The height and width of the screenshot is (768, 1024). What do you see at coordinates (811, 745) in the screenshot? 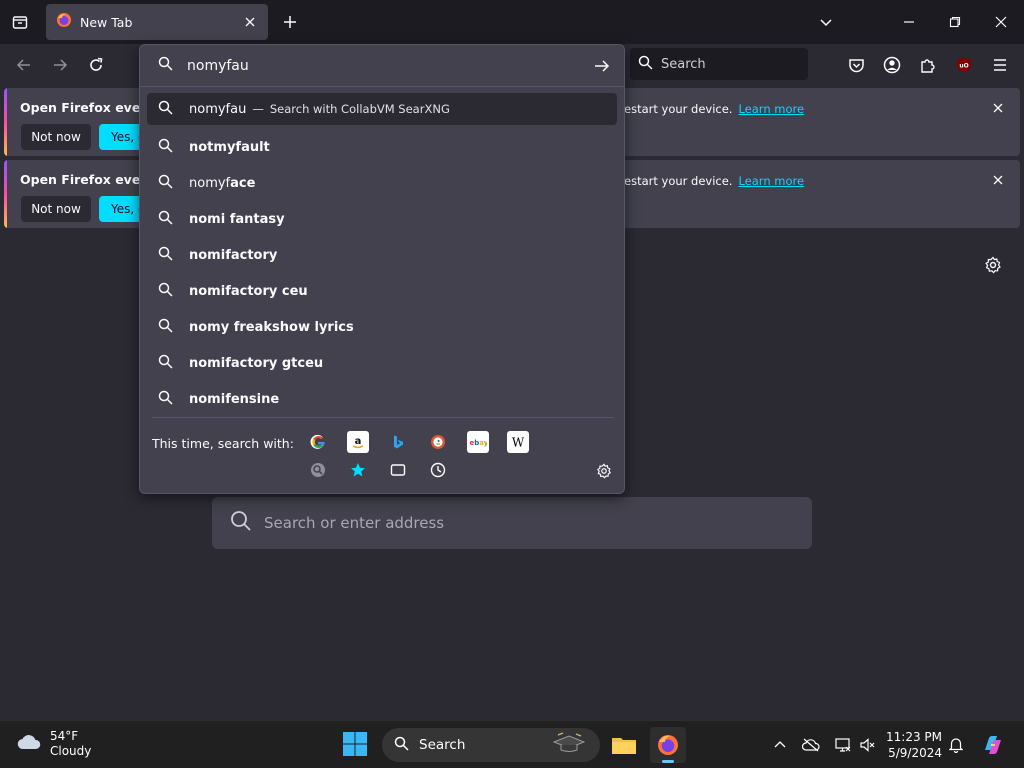
I see `onedrive-offline-icon` at bounding box center [811, 745].